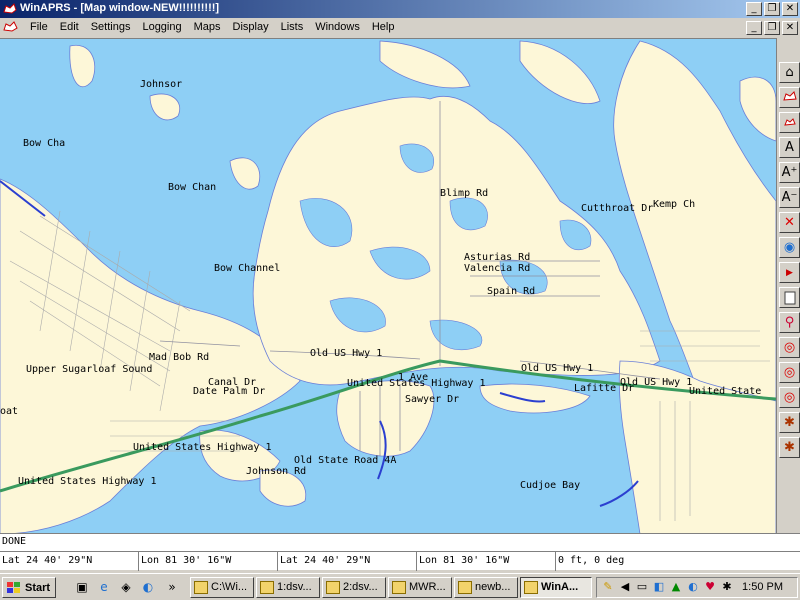 This screenshot has width=800, height=600. What do you see at coordinates (789, 372) in the screenshot?
I see `target-icon-2: ◎` at bounding box center [789, 372].